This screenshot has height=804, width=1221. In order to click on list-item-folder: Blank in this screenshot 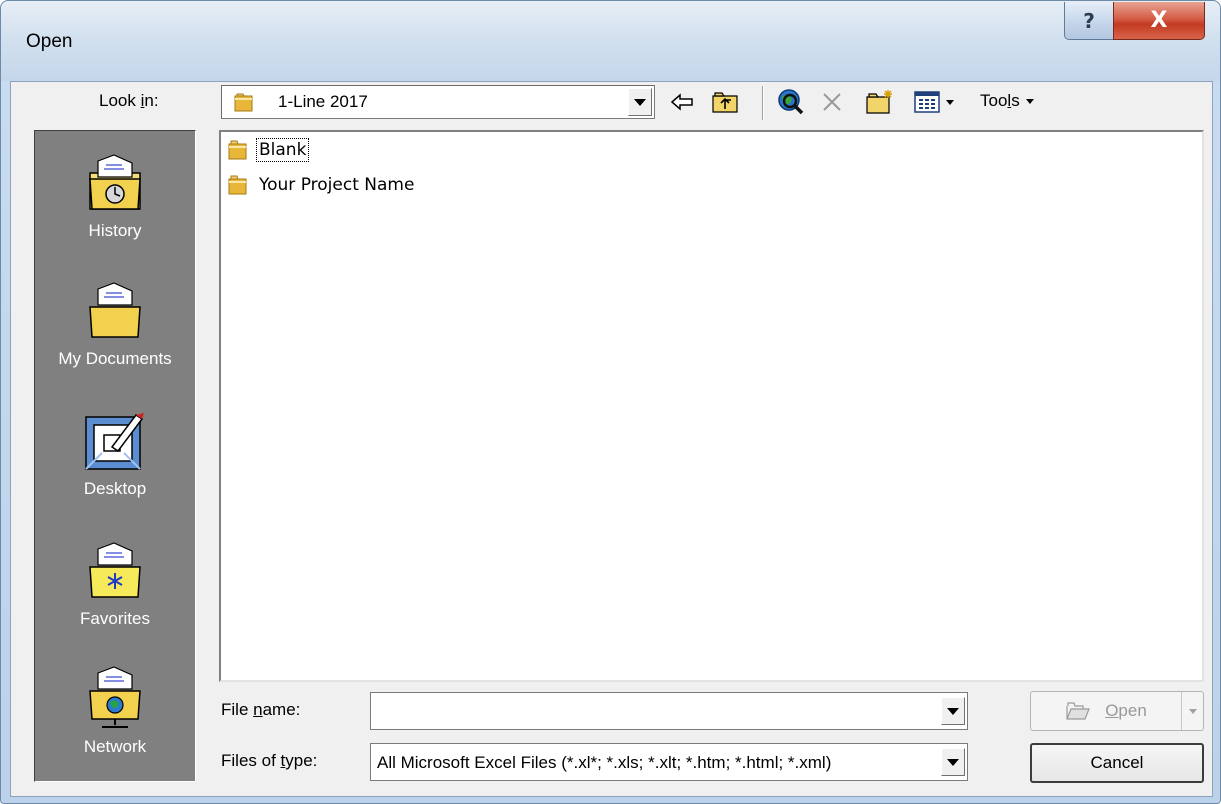, I will do `click(268, 150)`.